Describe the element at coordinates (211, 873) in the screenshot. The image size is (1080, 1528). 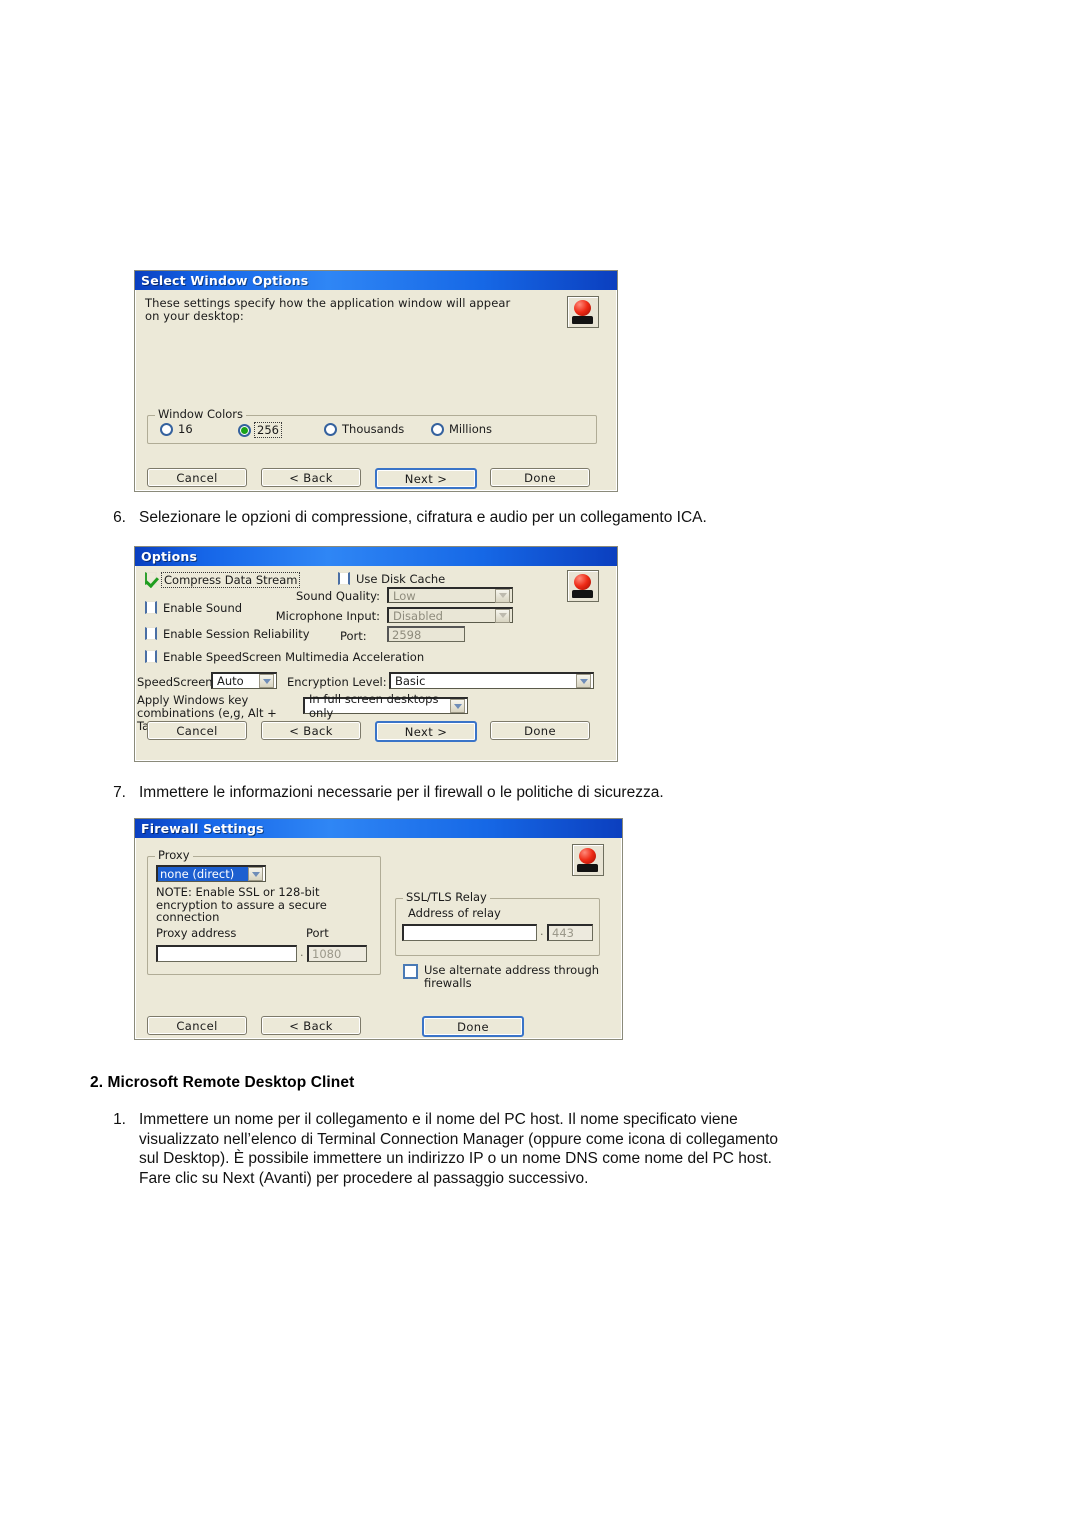
I see `proxy-type-combo: none (direct)` at that location.